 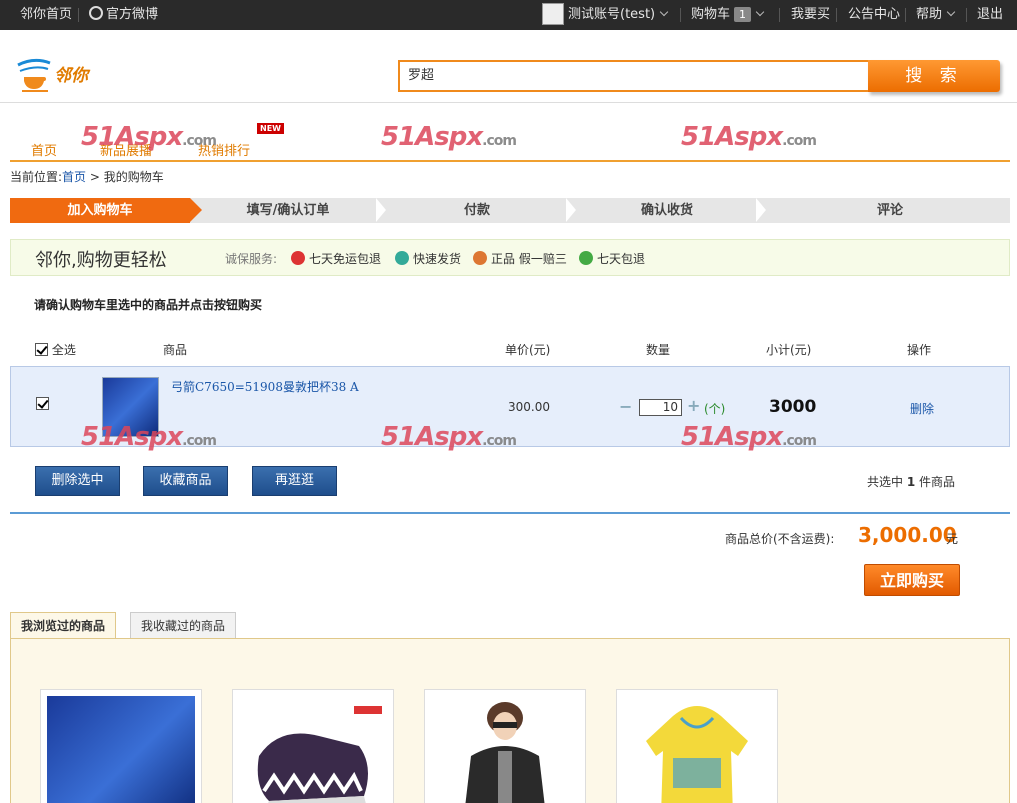 What do you see at coordinates (666, 210) in the screenshot?
I see `step-confirm-receipt: 确认收货` at bounding box center [666, 210].